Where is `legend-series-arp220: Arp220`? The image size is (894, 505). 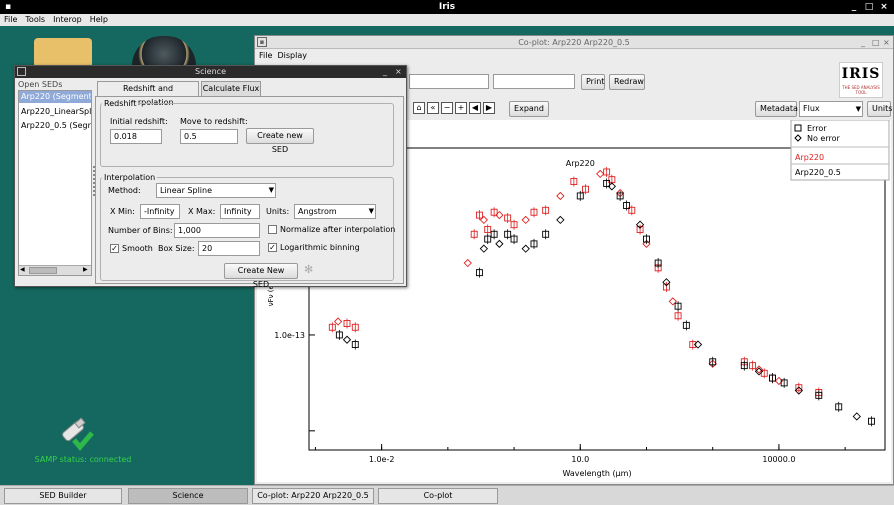 legend-series-arp220: Arp220 is located at coordinates (809, 157).